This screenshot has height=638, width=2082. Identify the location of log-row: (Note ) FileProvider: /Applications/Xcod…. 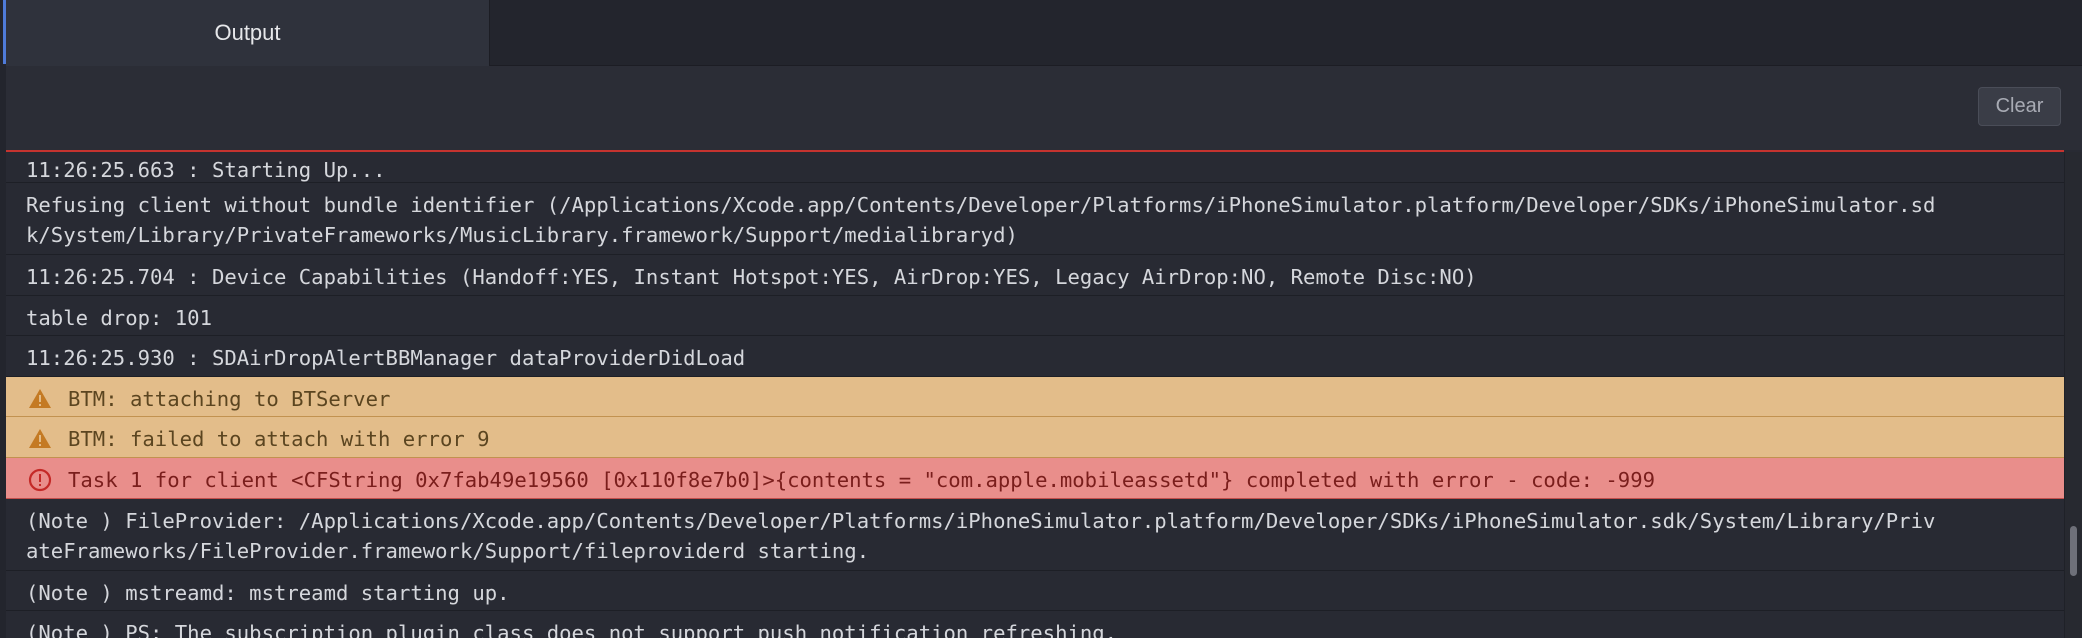
(1035, 535).